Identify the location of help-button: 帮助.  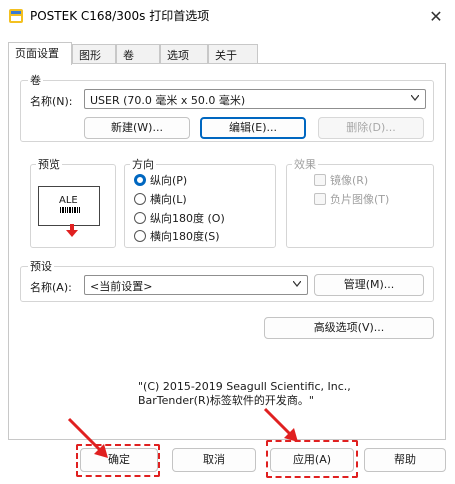
(405, 460).